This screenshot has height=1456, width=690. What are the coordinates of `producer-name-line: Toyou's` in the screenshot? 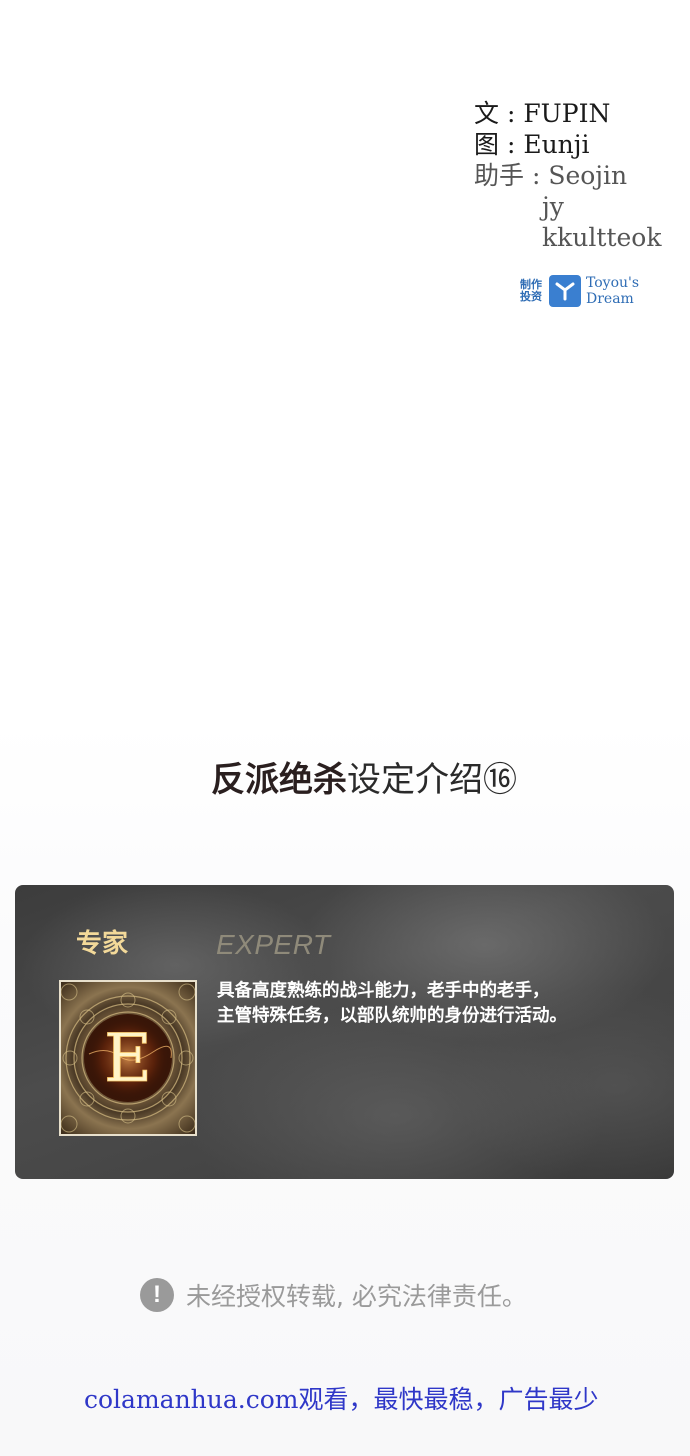 It's located at (613, 283).